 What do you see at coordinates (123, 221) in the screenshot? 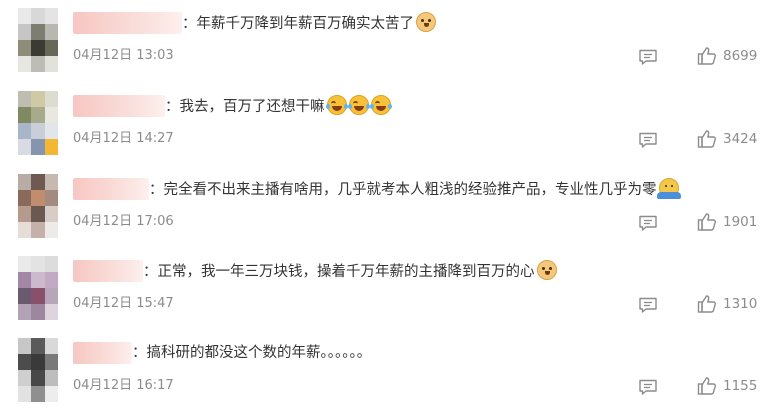
I see `comment-timestamp: 04月12日 17:06` at bounding box center [123, 221].